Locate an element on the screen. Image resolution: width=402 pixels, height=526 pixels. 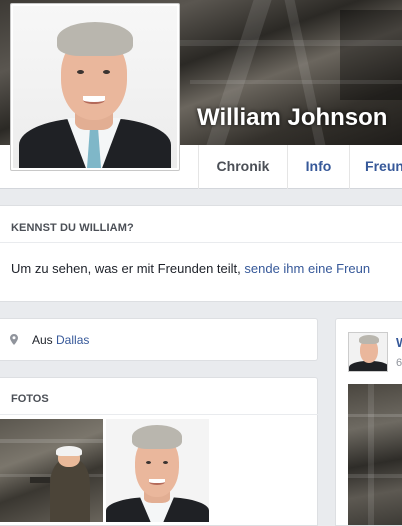
photos-title: FOTOS is located at coordinates (30, 399).